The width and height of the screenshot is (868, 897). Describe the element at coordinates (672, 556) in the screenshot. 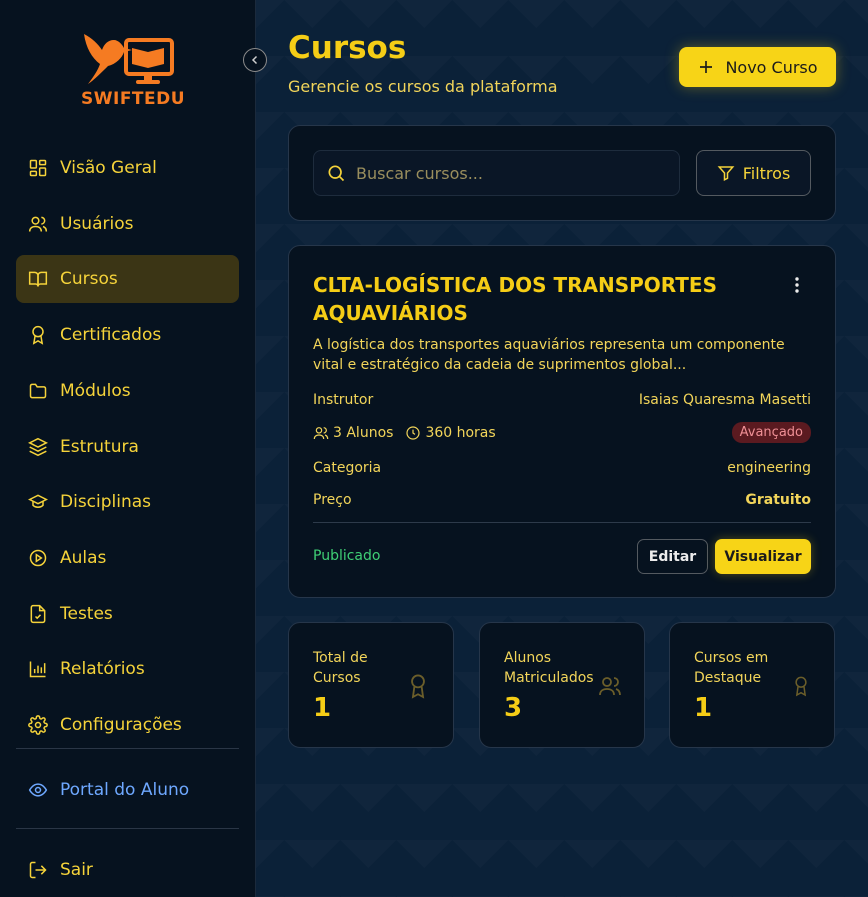

I see `edit-button: Editar` at that location.